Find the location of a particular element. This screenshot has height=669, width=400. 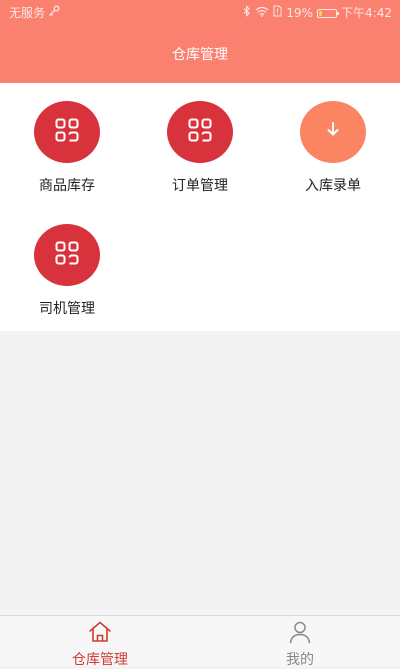

carrier-text: 无服务 is located at coordinates (27, 13).